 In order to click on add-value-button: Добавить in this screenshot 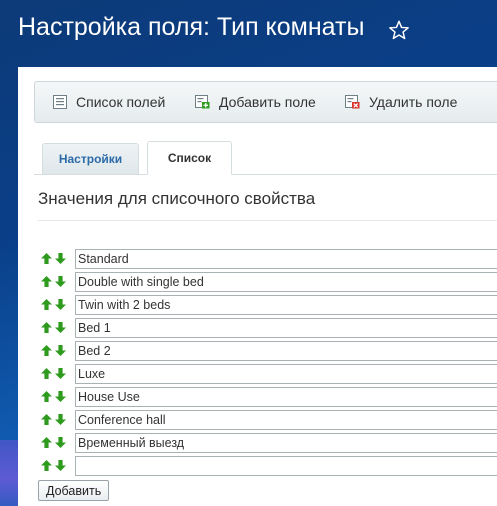, I will do `click(74, 490)`.